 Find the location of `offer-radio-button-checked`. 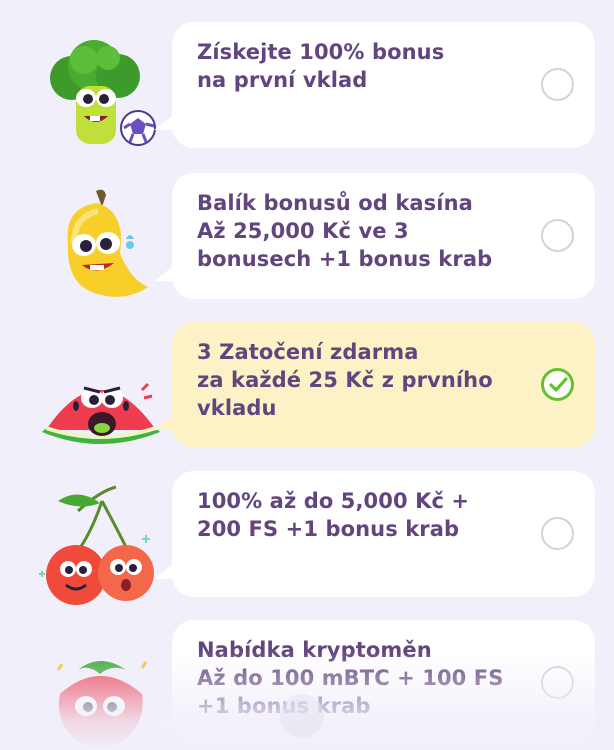

offer-radio-button-checked is located at coordinates (557, 384).